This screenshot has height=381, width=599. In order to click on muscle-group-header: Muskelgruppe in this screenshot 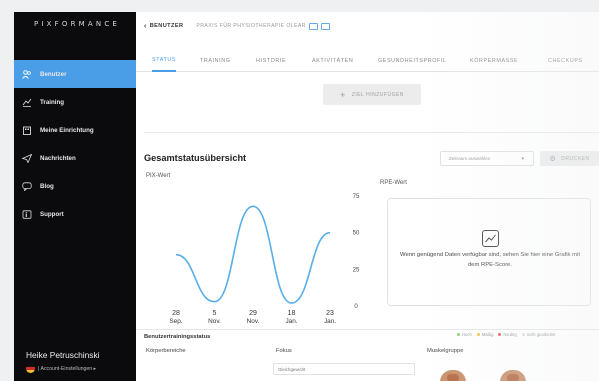, I will do `click(445, 351)`.